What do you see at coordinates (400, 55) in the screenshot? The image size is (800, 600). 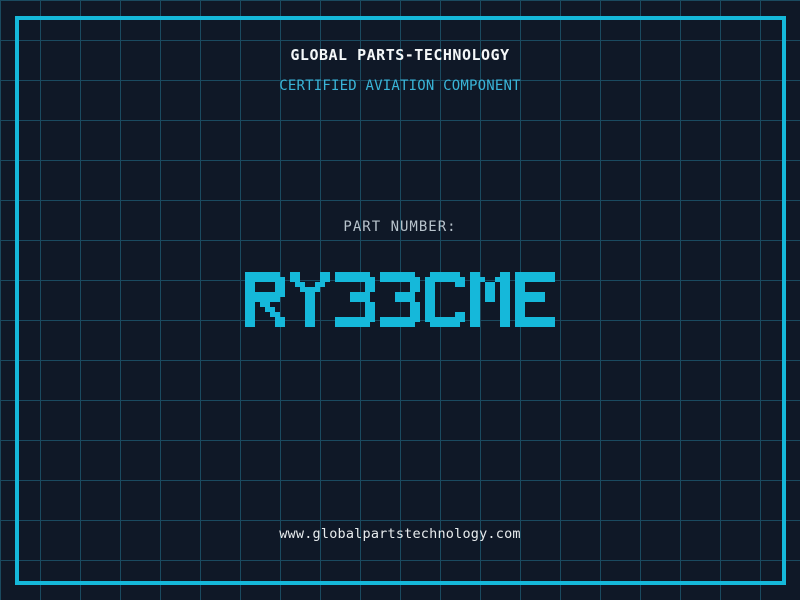 I see `company-title: GLOBAL PARTS-TECHNOLOGY` at bounding box center [400, 55].